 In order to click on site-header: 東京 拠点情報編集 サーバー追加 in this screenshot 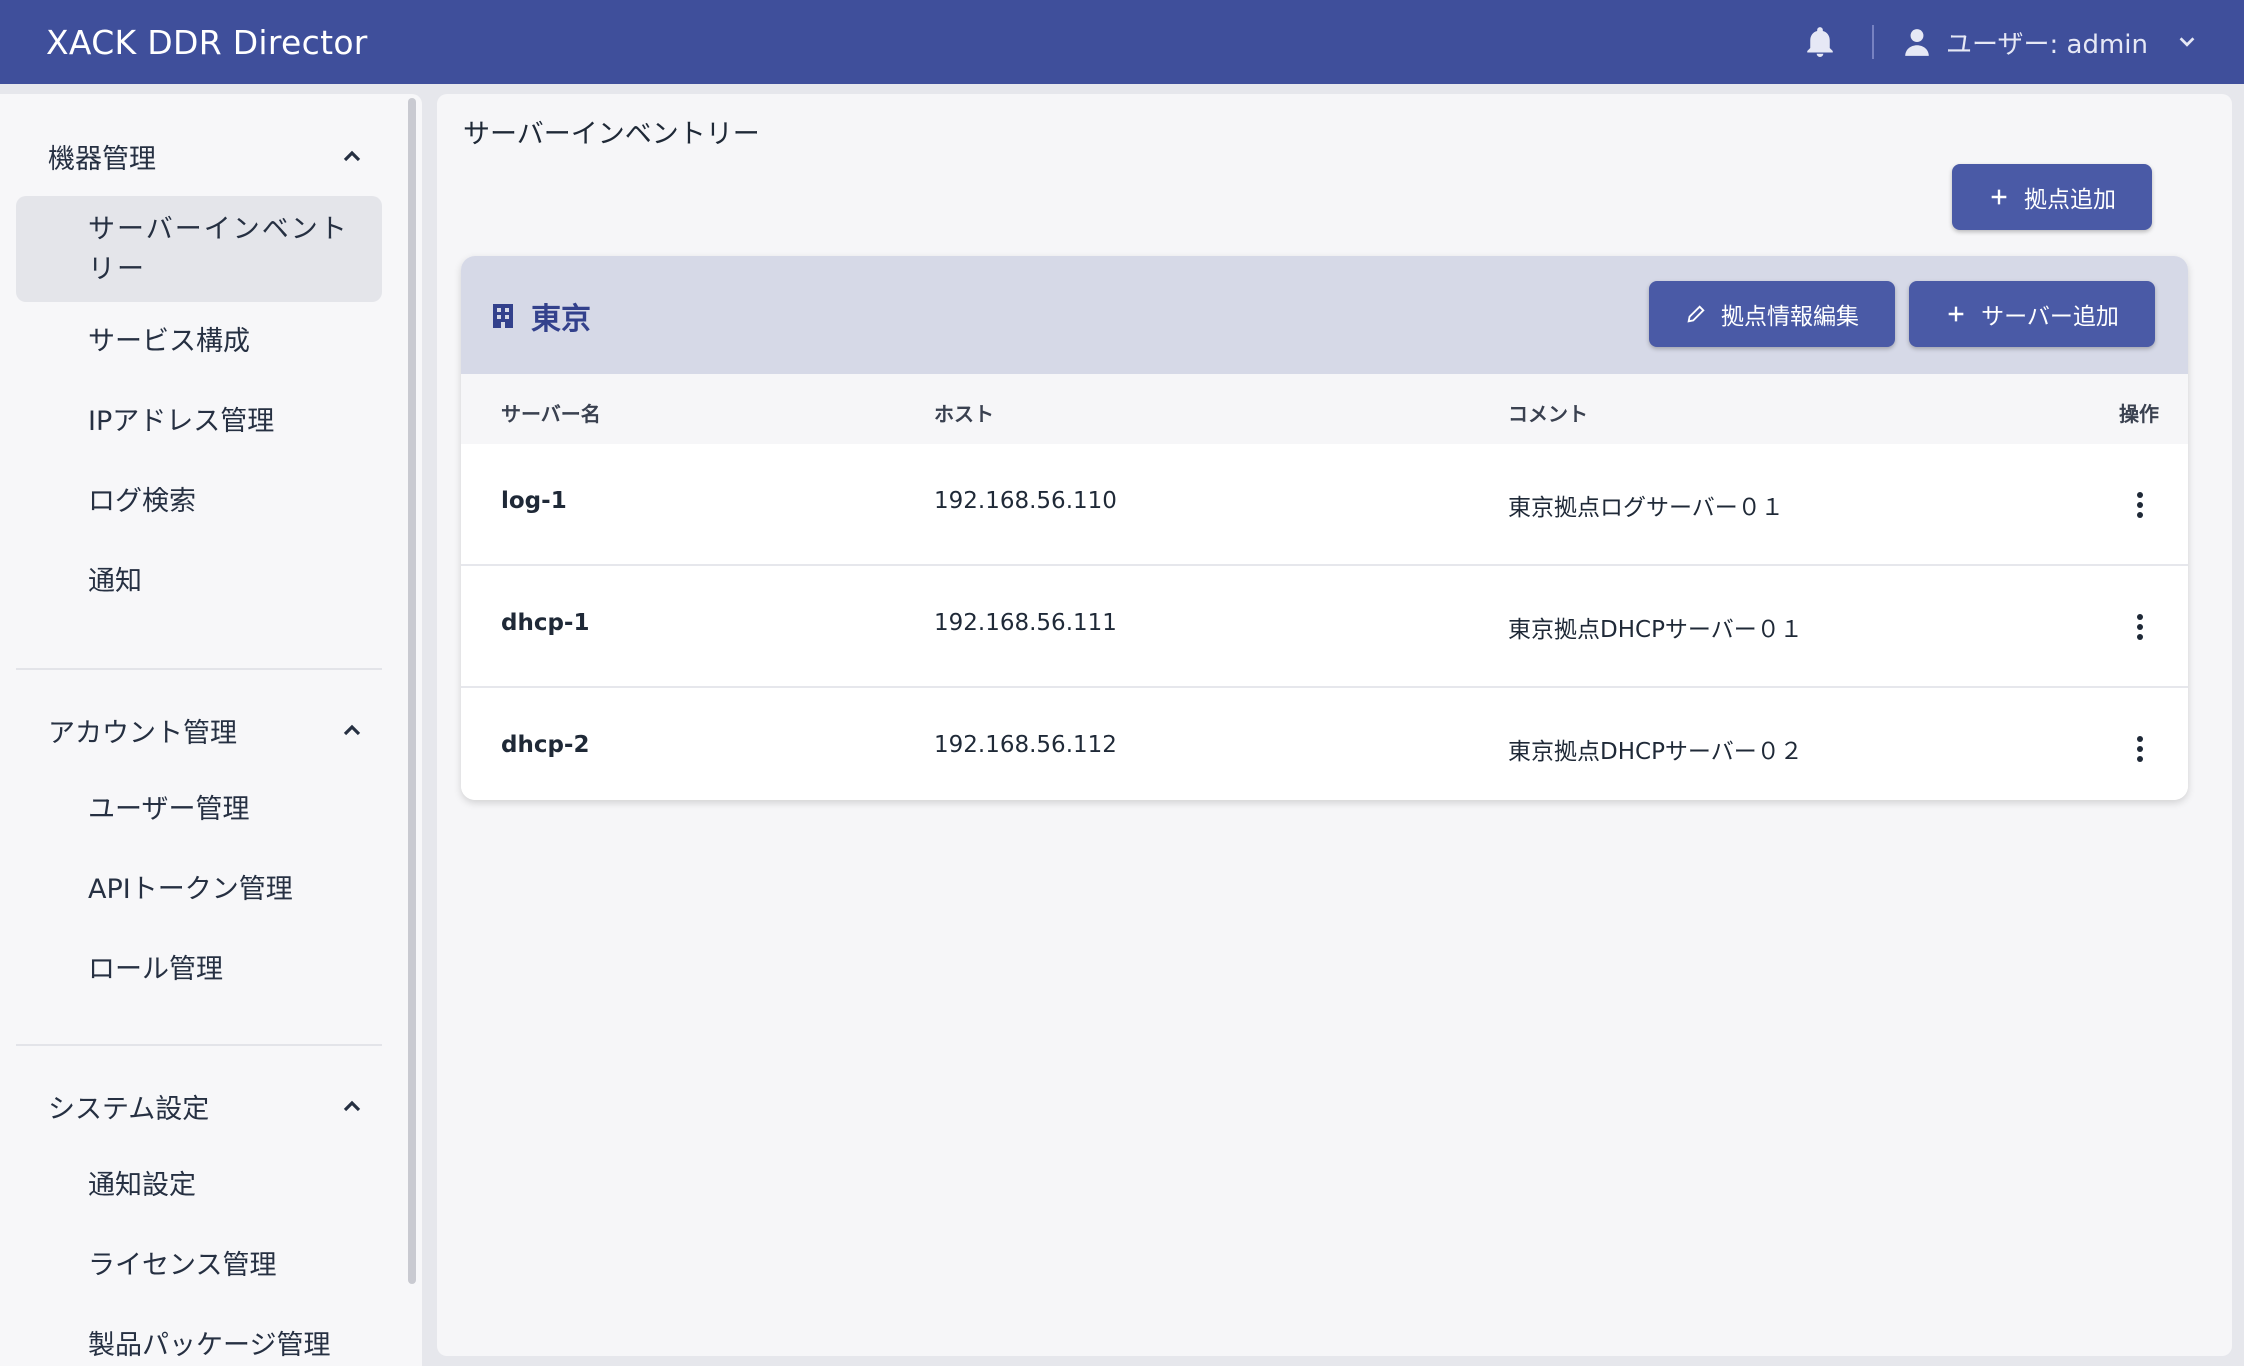, I will do `click(1324, 315)`.